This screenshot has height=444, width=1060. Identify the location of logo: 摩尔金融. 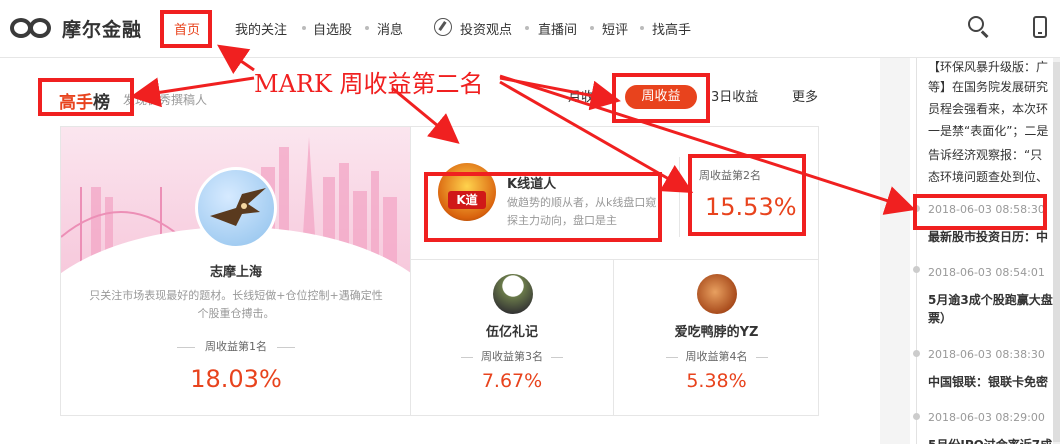
(76, 28).